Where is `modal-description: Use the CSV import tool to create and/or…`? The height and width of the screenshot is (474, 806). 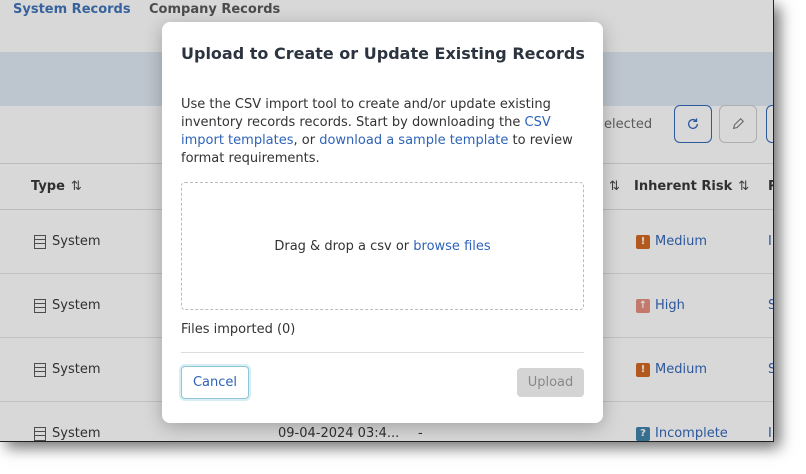
modal-description: Use the CSV import tool to create and/or… is located at coordinates (377, 131).